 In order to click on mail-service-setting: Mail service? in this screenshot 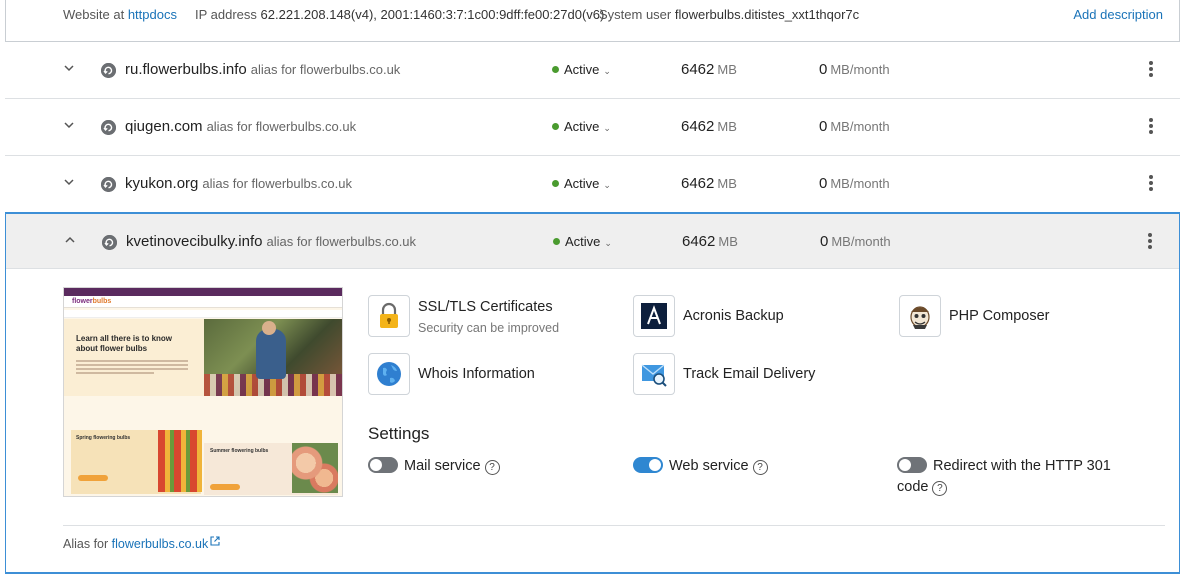, I will do `click(434, 466)`.